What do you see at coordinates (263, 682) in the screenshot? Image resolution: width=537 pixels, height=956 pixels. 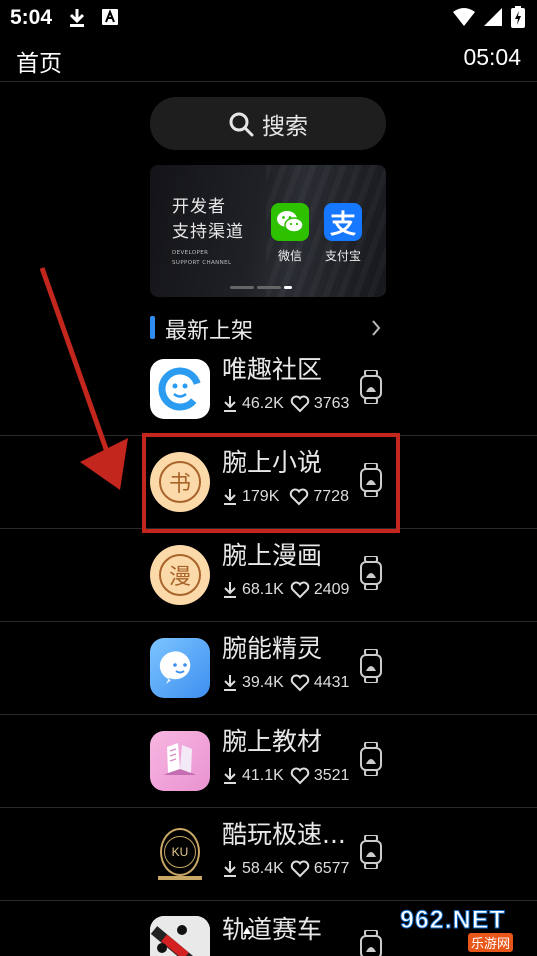 I see `download-count: 39.4K` at bounding box center [263, 682].